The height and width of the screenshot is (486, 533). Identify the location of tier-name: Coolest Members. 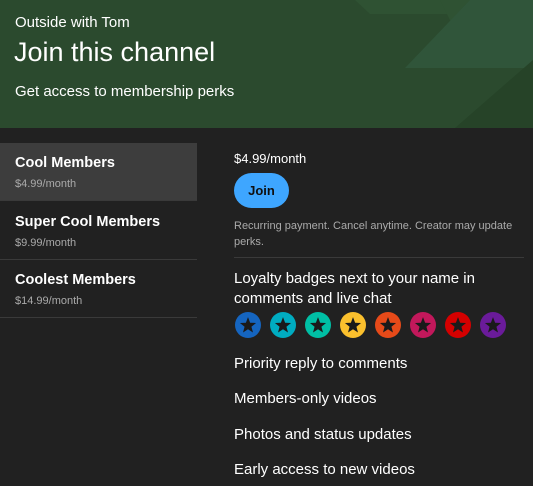
(75, 280).